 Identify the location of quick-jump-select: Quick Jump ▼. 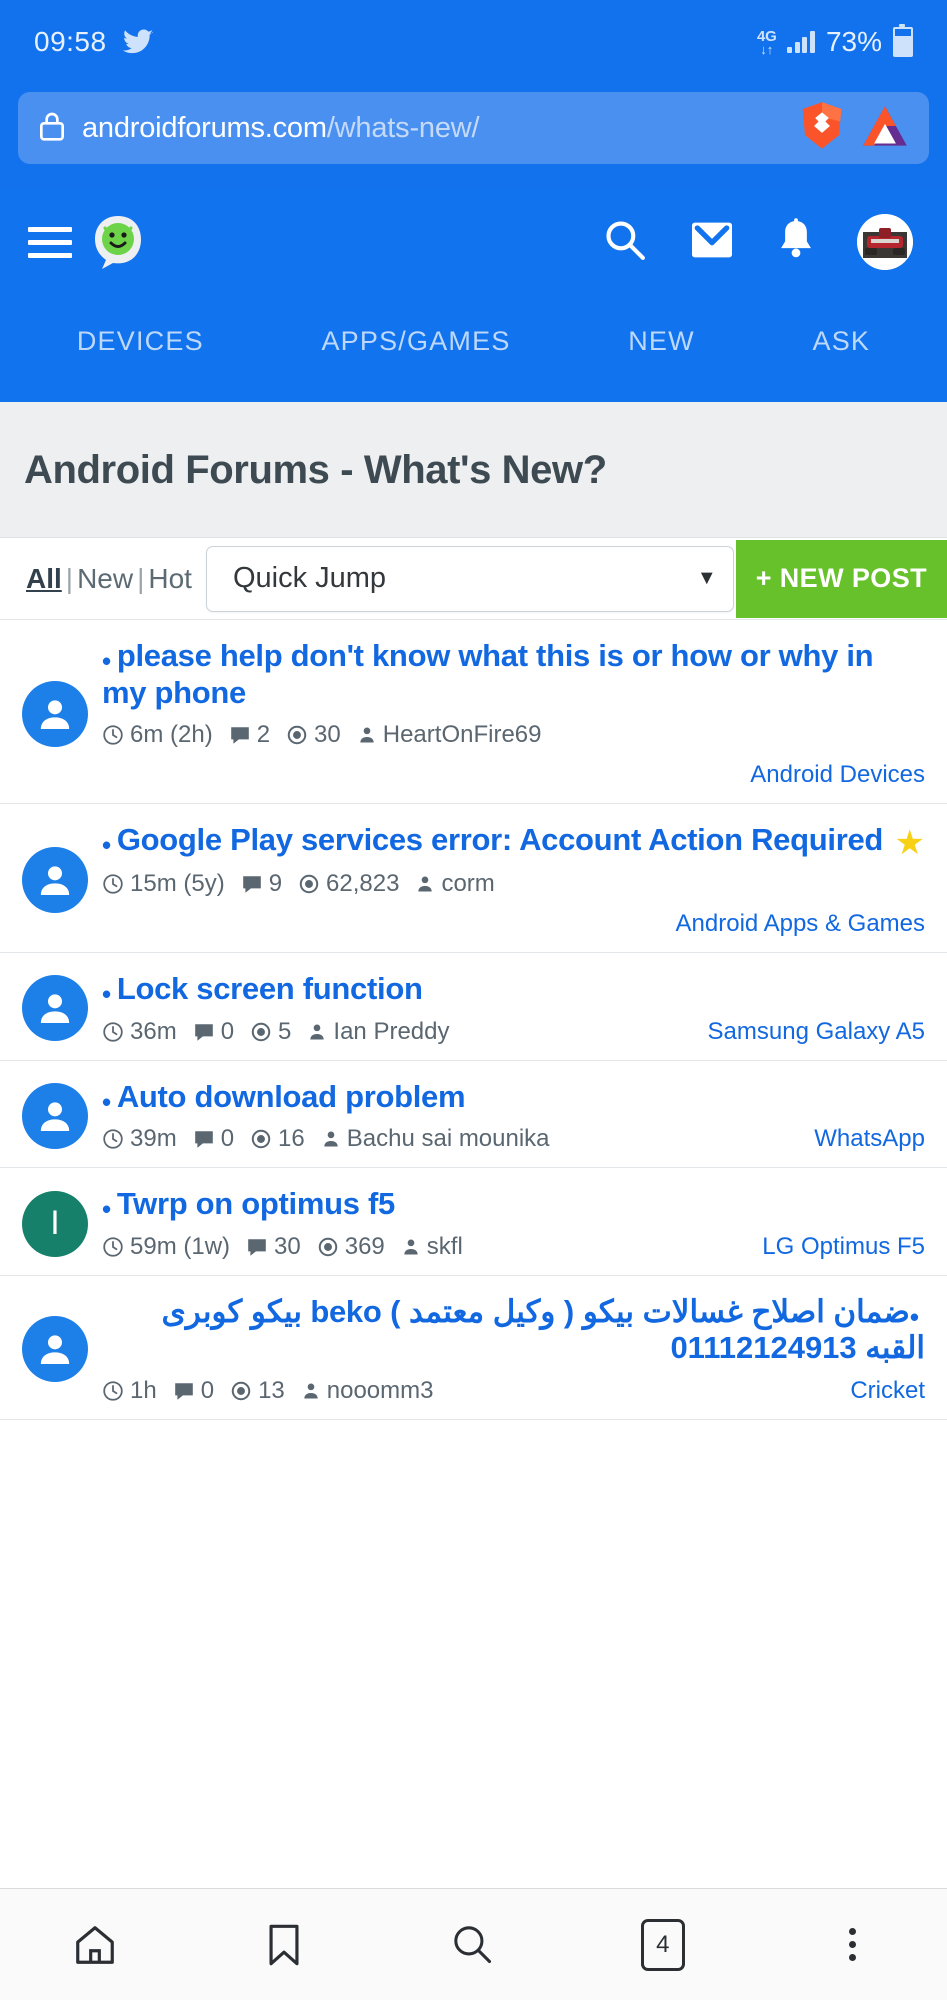
(469, 578).